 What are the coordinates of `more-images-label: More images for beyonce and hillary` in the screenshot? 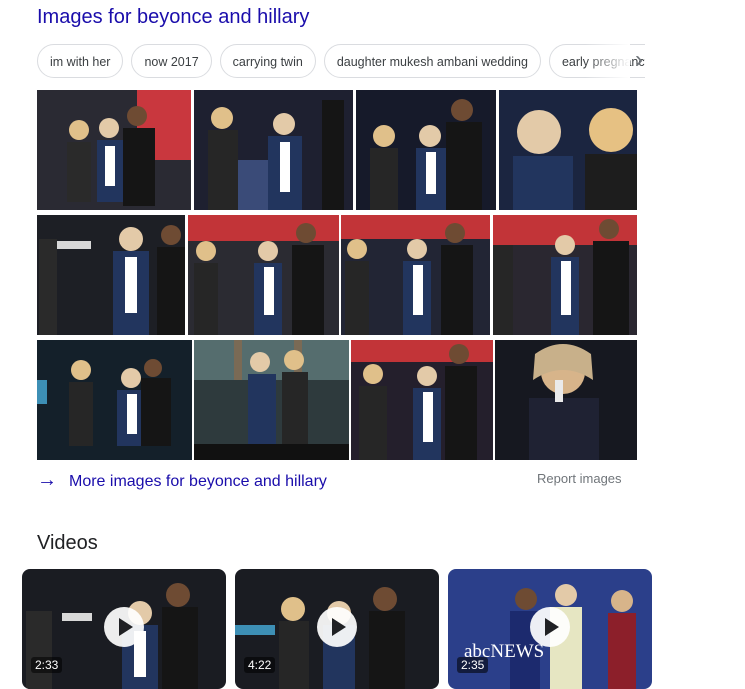 It's located at (198, 481).